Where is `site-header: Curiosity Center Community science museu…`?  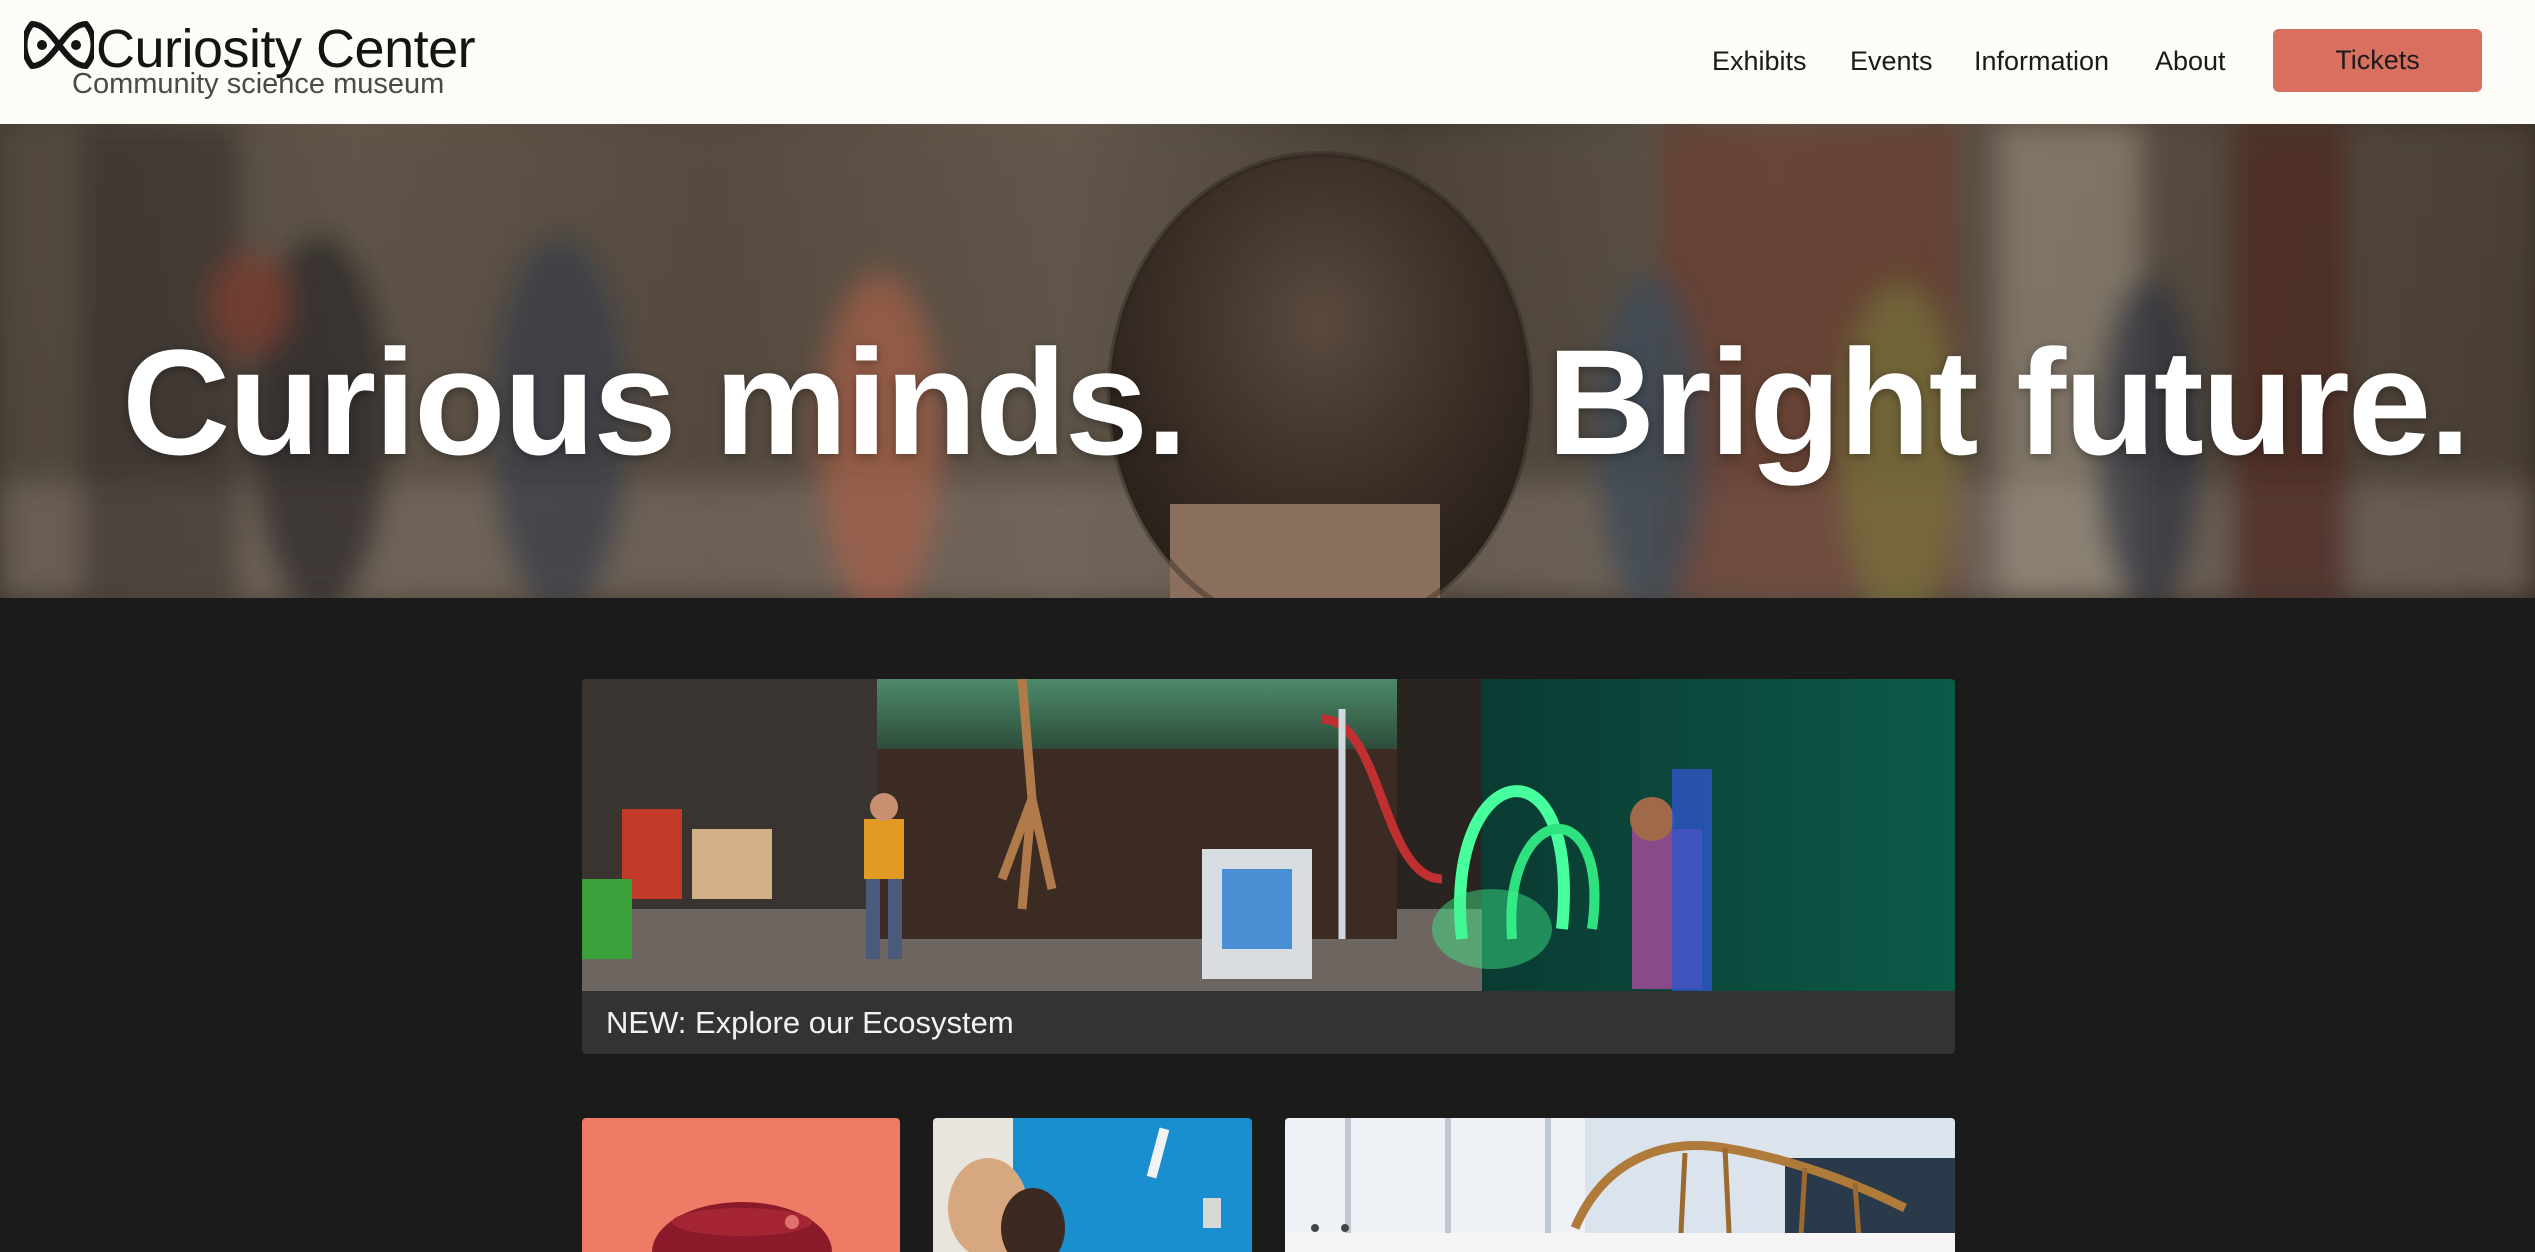 site-header: Curiosity Center Community science museu… is located at coordinates (1267, 62).